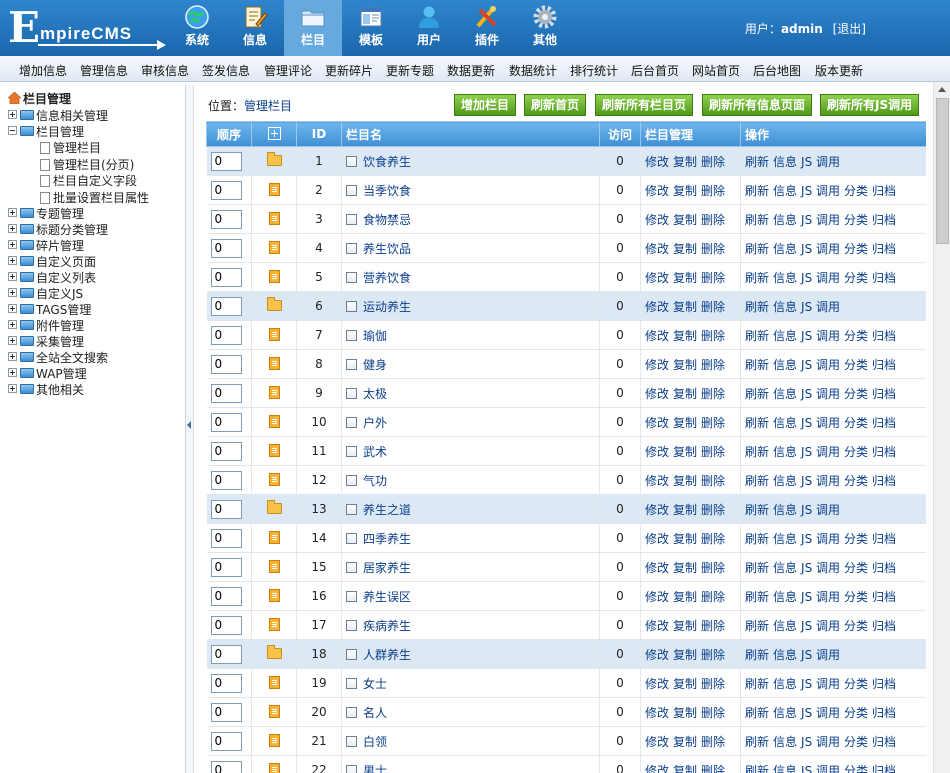  What do you see at coordinates (594, 70) in the screenshot?
I see `menu-item-9: 排行统计` at bounding box center [594, 70].